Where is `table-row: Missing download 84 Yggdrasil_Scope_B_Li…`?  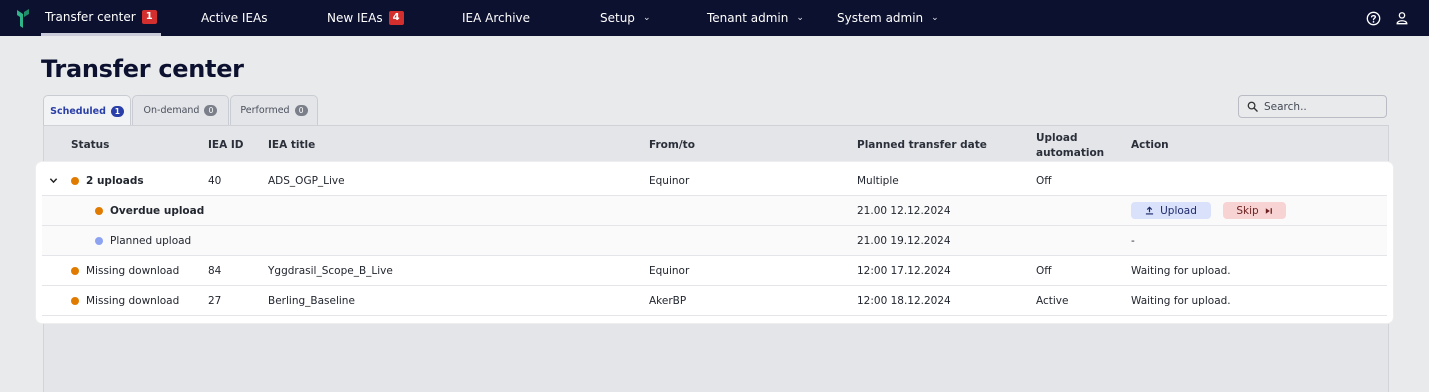 table-row: Missing download 84 Yggdrasil_Scope_B_Li… is located at coordinates (714, 271).